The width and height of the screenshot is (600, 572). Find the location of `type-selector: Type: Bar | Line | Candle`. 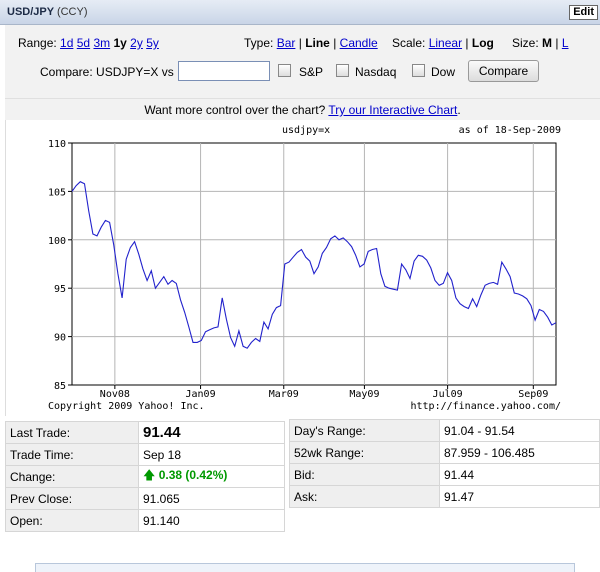

type-selector: Type: Bar | Line | Candle is located at coordinates (311, 43).